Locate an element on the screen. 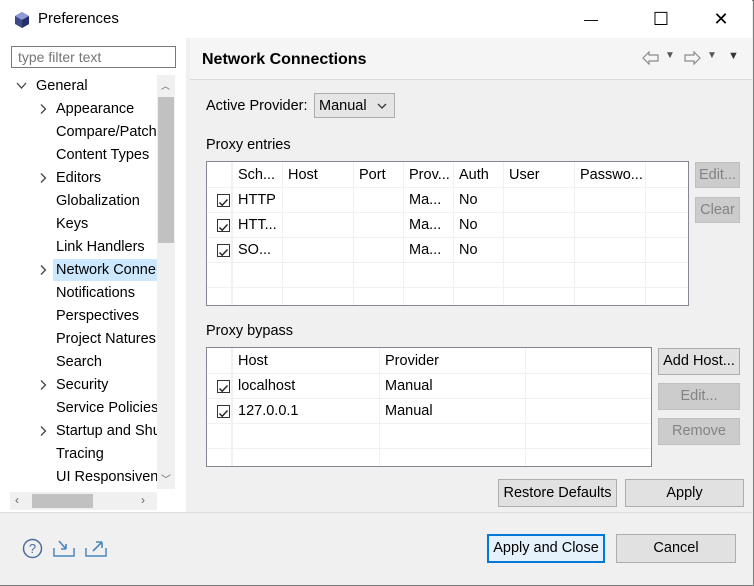 The image size is (754, 586). view-menu-icon: ▼ is located at coordinates (733, 56).